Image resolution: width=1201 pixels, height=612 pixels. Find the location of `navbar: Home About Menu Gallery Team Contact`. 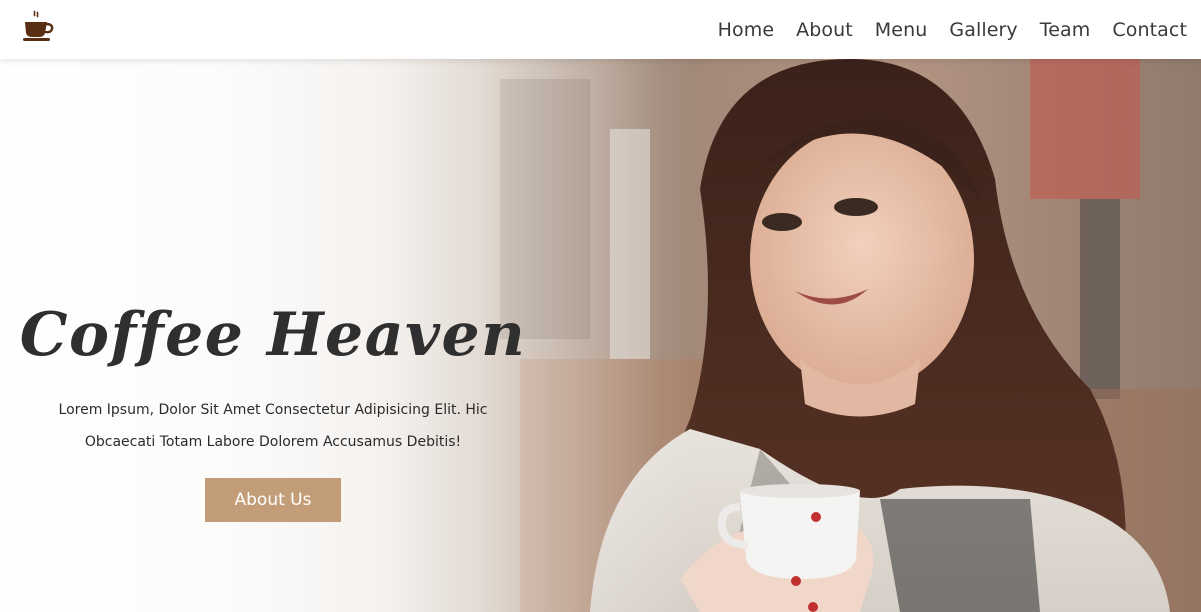

navbar: Home About Menu Gallery Team Contact is located at coordinates (600, 29).